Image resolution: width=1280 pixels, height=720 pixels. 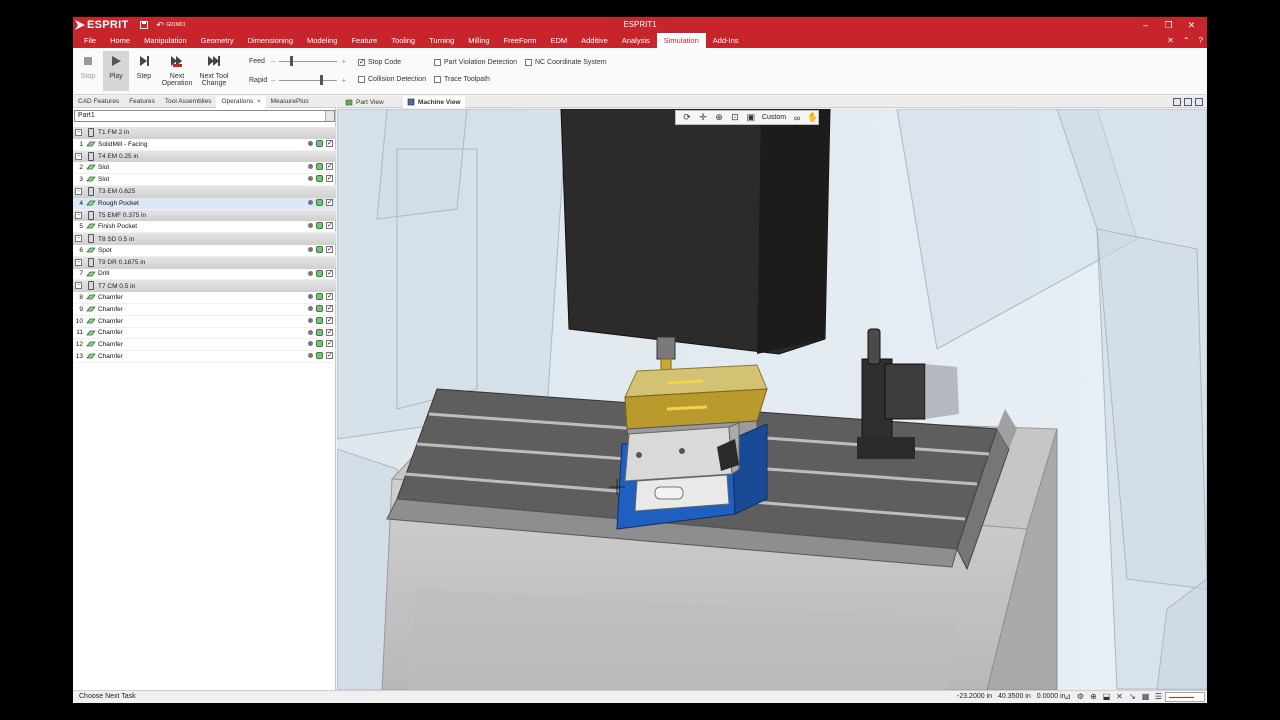 I want to click on chevron-down-icon, so click(x=329, y=116).